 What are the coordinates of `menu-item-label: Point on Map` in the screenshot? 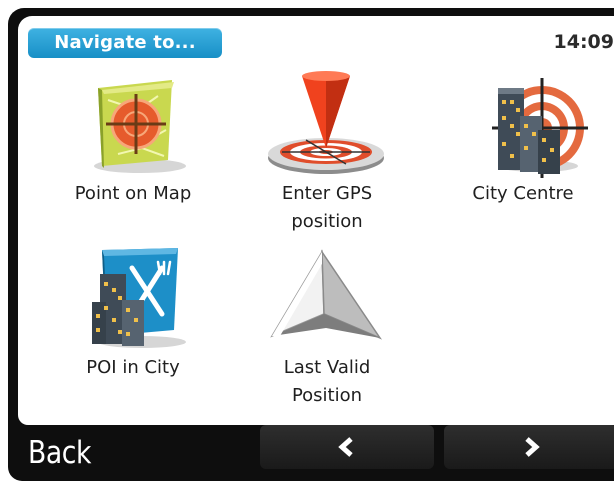 It's located at (133, 193).